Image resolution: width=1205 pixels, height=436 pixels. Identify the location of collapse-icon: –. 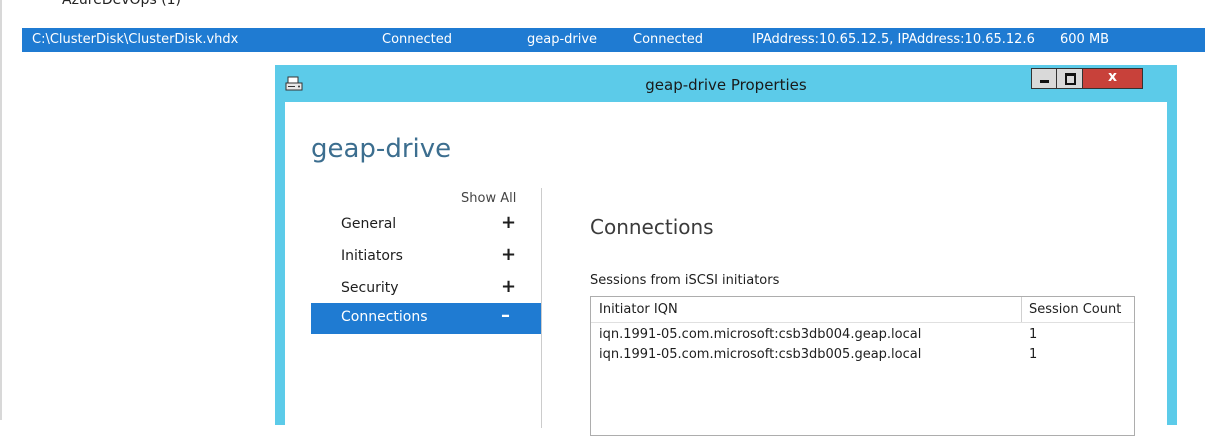
(505, 315).